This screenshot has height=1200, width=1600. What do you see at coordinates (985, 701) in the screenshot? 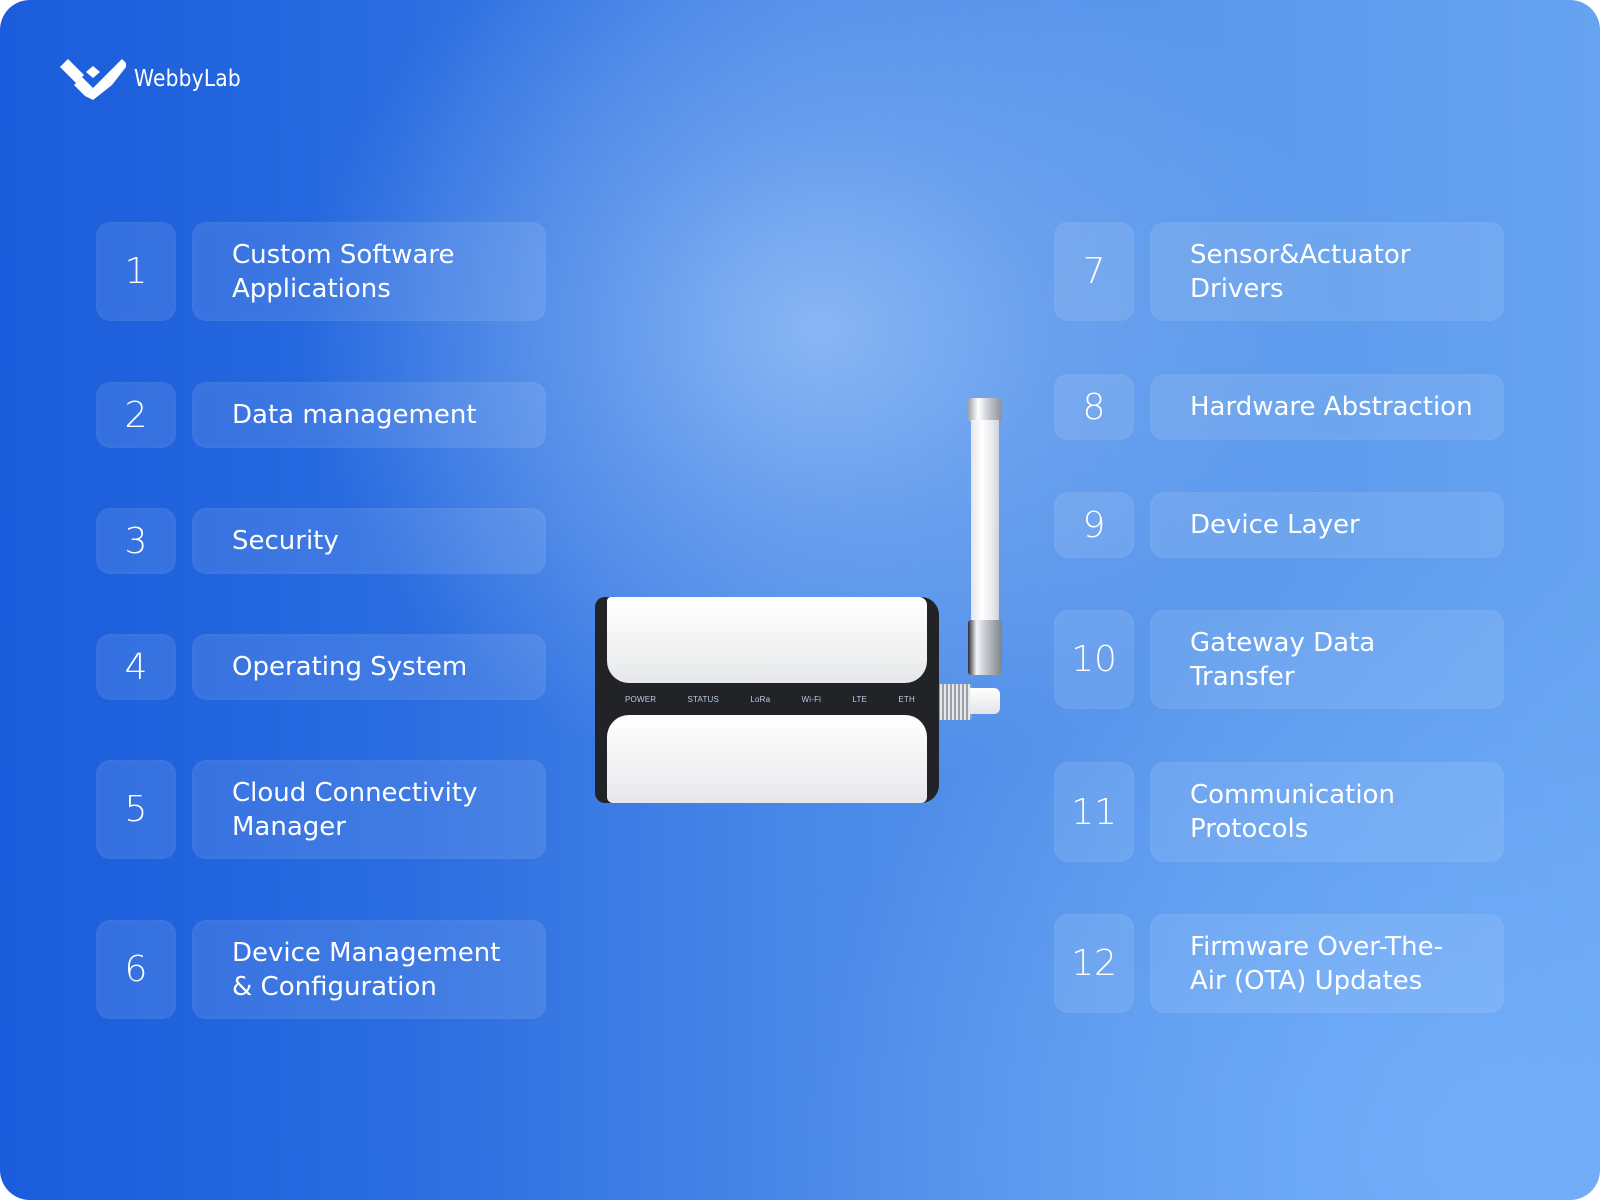
I see `connector-elbow` at bounding box center [985, 701].